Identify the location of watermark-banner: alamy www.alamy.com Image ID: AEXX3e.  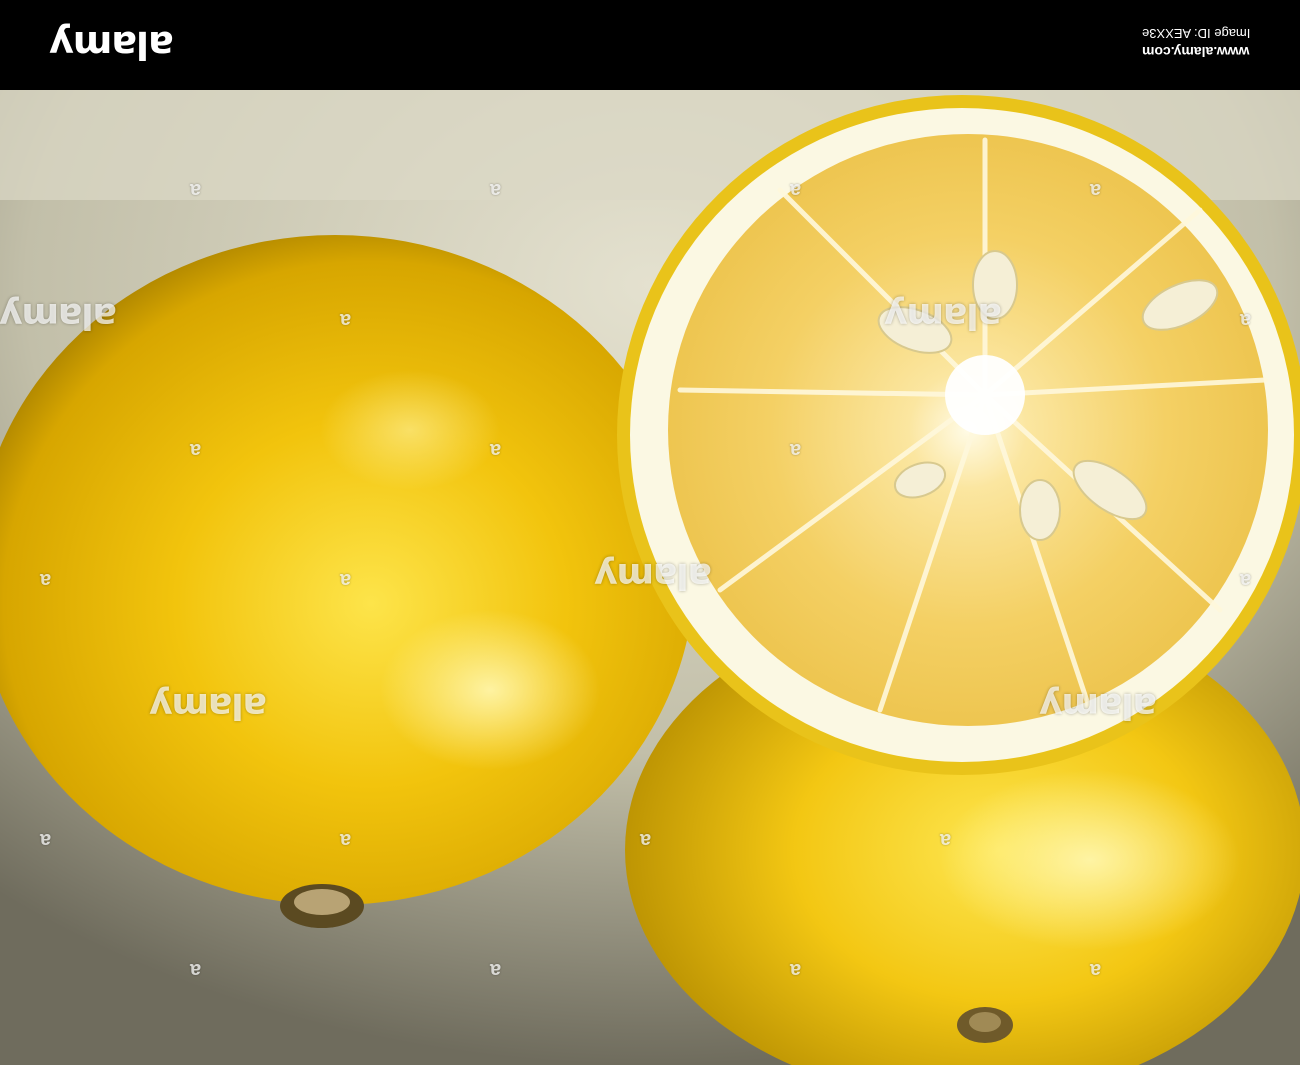
(650, 45).